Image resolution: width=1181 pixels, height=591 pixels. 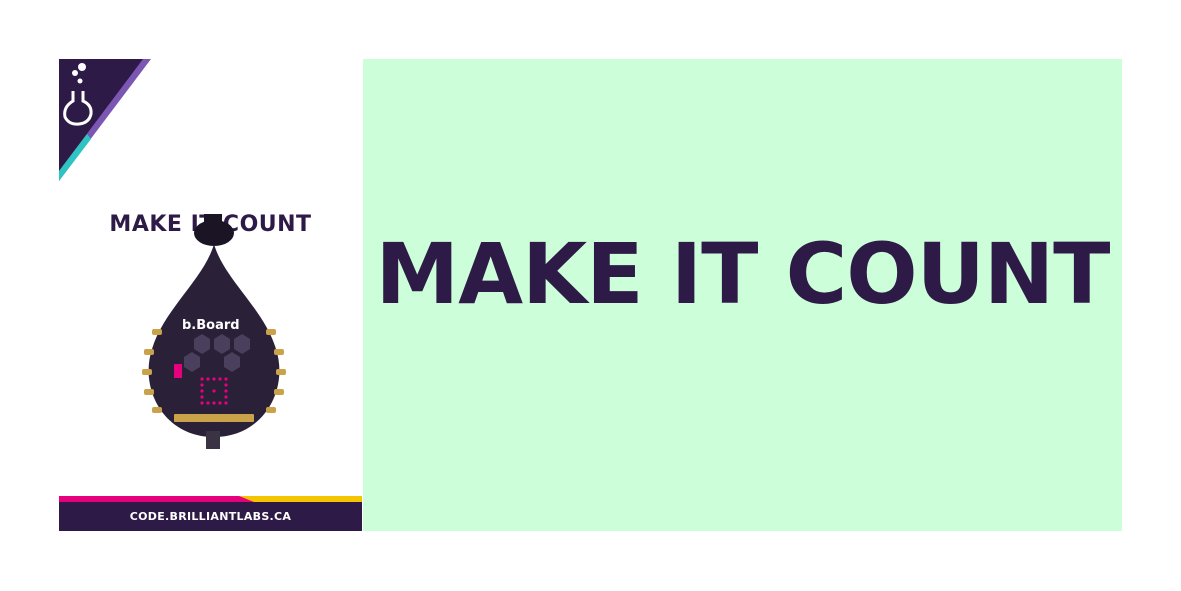 I want to click on footer-url: CODE.BRILLIANTLABS.CA, so click(x=210, y=516).